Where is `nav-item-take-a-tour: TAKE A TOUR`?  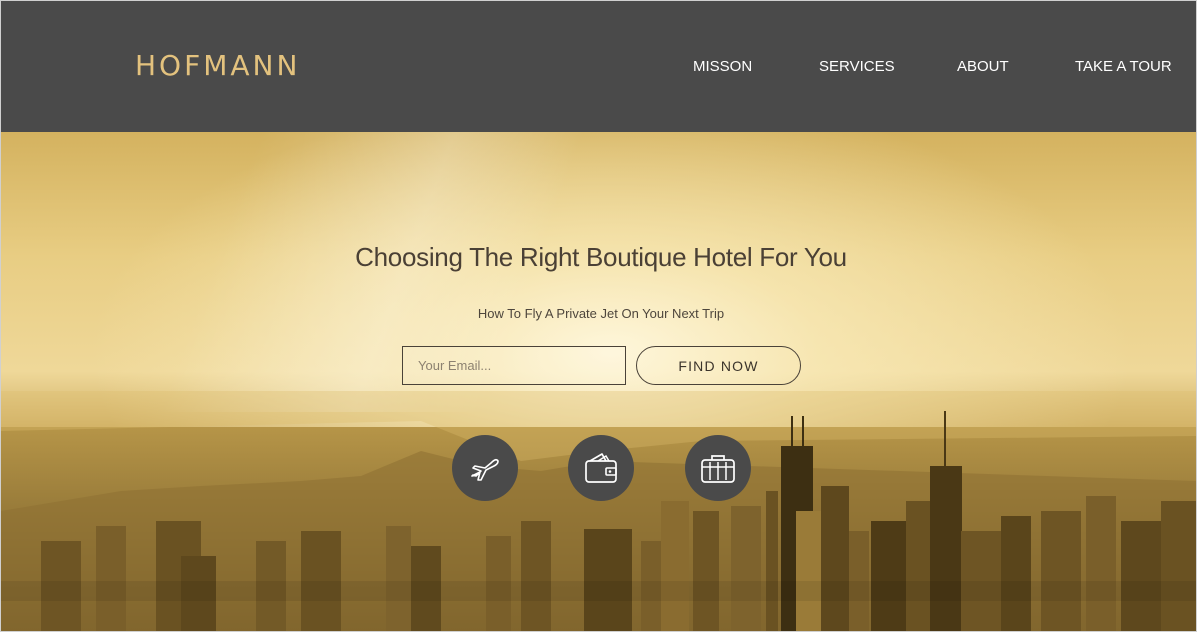
nav-item-take-a-tour: TAKE A TOUR is located at coordinates (1123, 66).